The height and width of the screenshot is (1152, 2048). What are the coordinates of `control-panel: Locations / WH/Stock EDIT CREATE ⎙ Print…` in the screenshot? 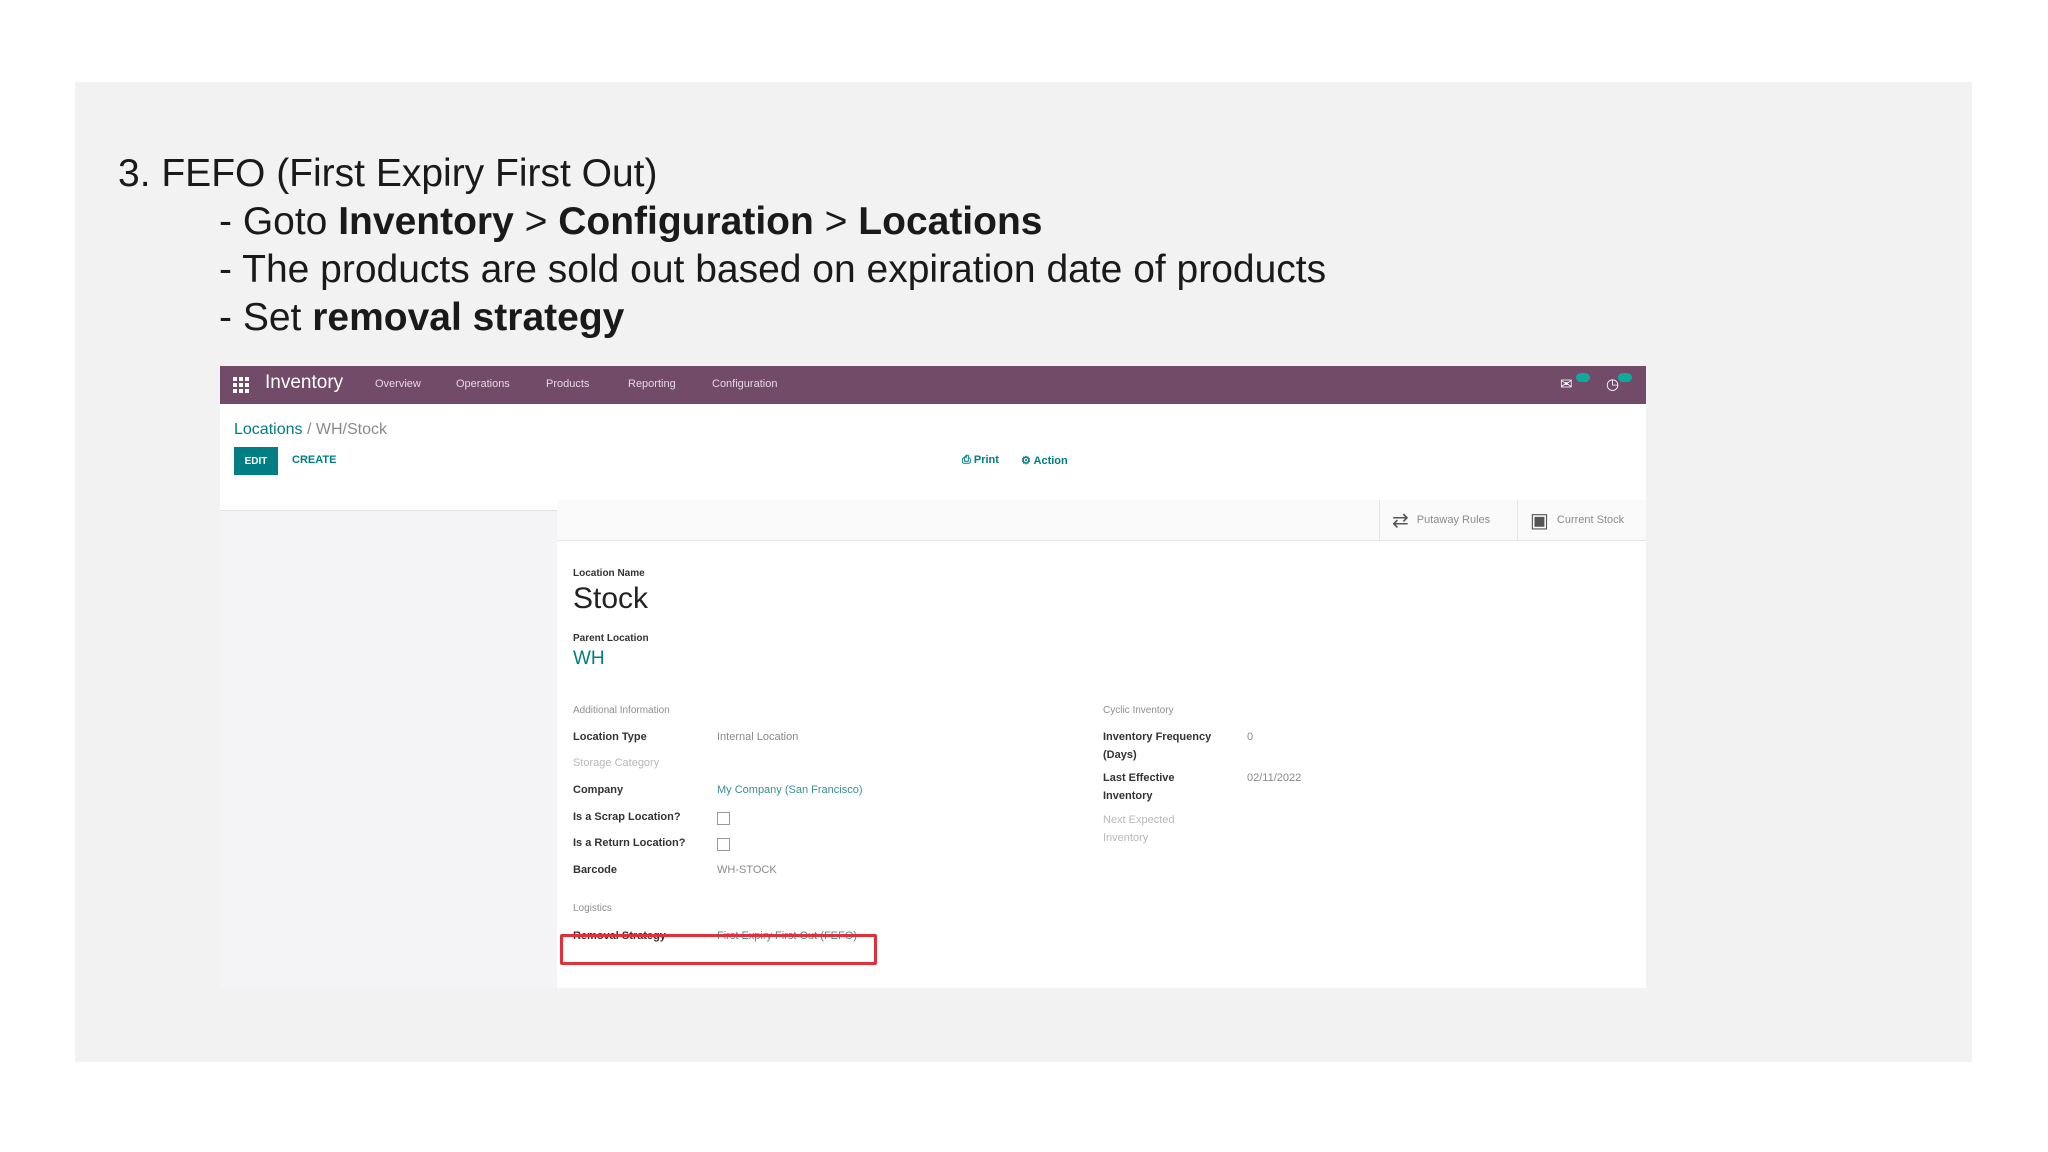 It's located at (933, 457).